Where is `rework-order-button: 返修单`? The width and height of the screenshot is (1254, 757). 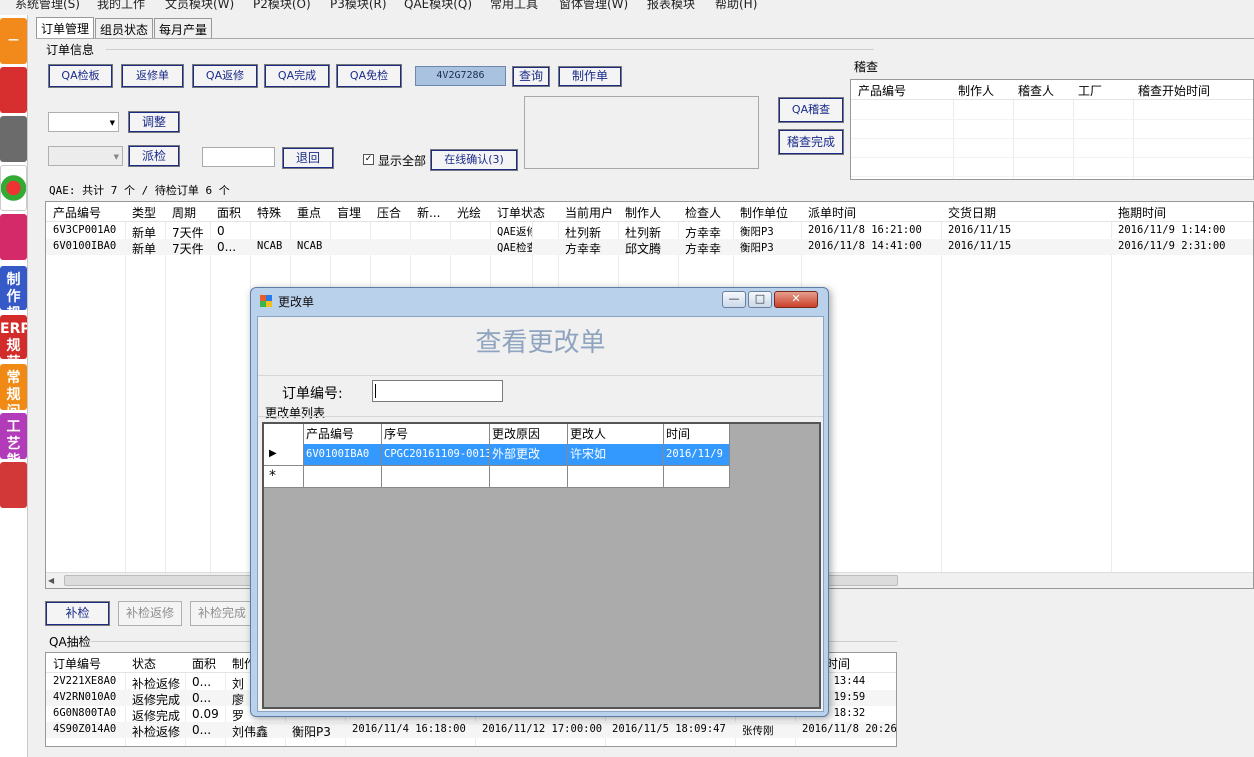 rework-order-button: 返修单 is located at coordinates (152, 76).